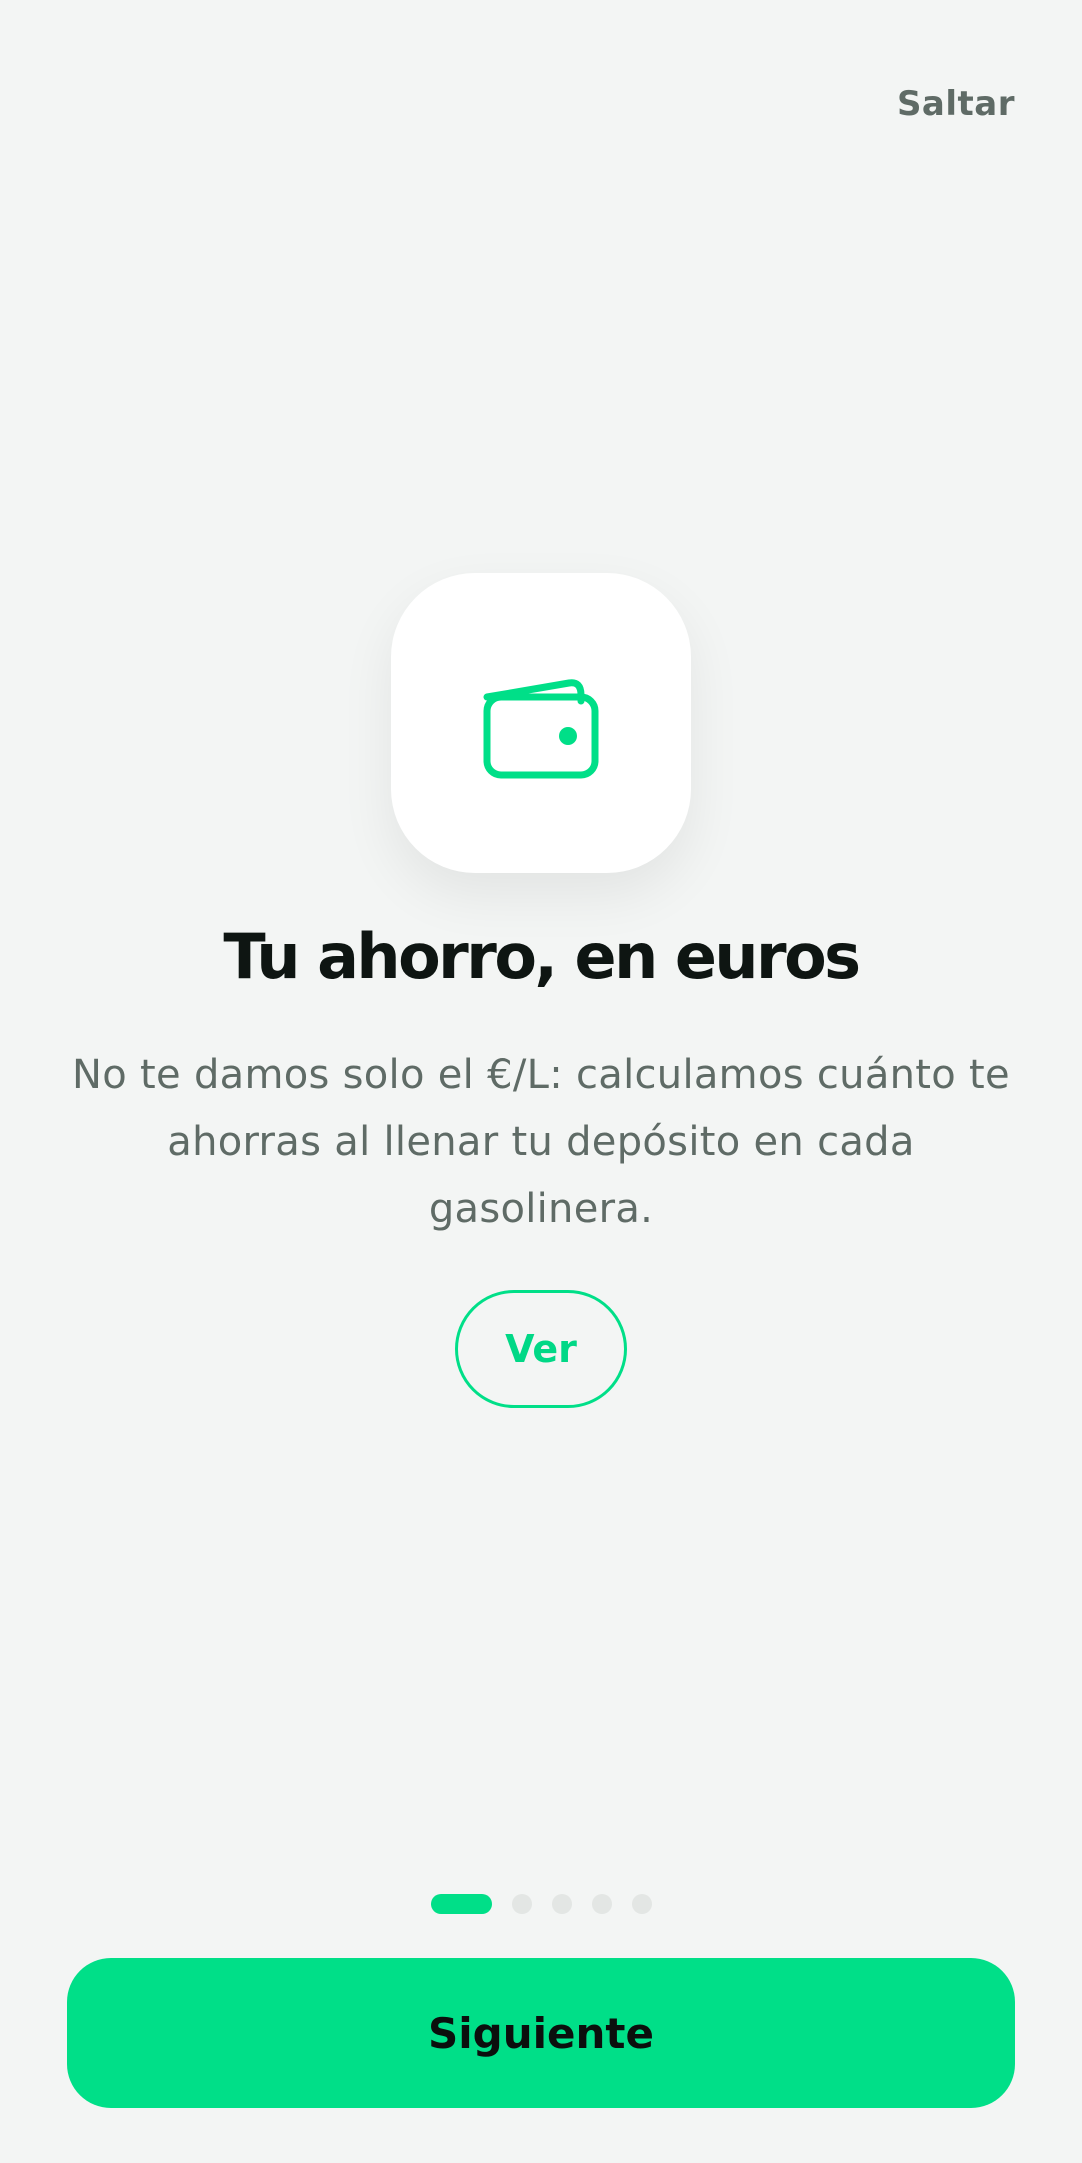 Image resolution: width=1082 pixels, height=2163 pixels. I want to click on view-button: Ver, so click(541, 1349).